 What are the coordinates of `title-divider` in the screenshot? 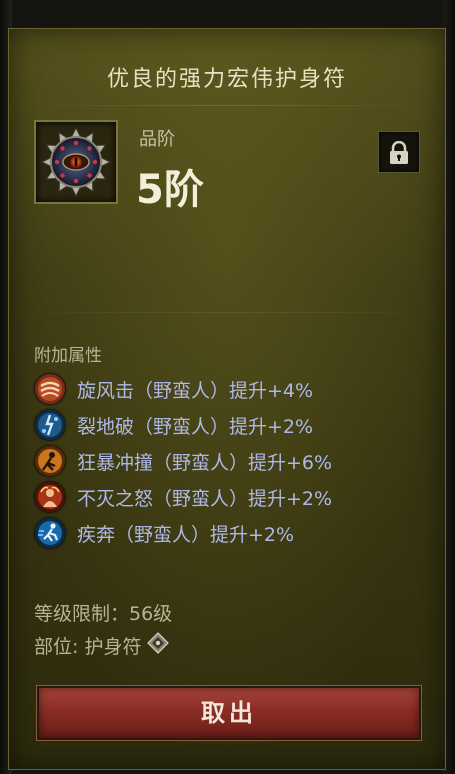 It's located at (227, 105).